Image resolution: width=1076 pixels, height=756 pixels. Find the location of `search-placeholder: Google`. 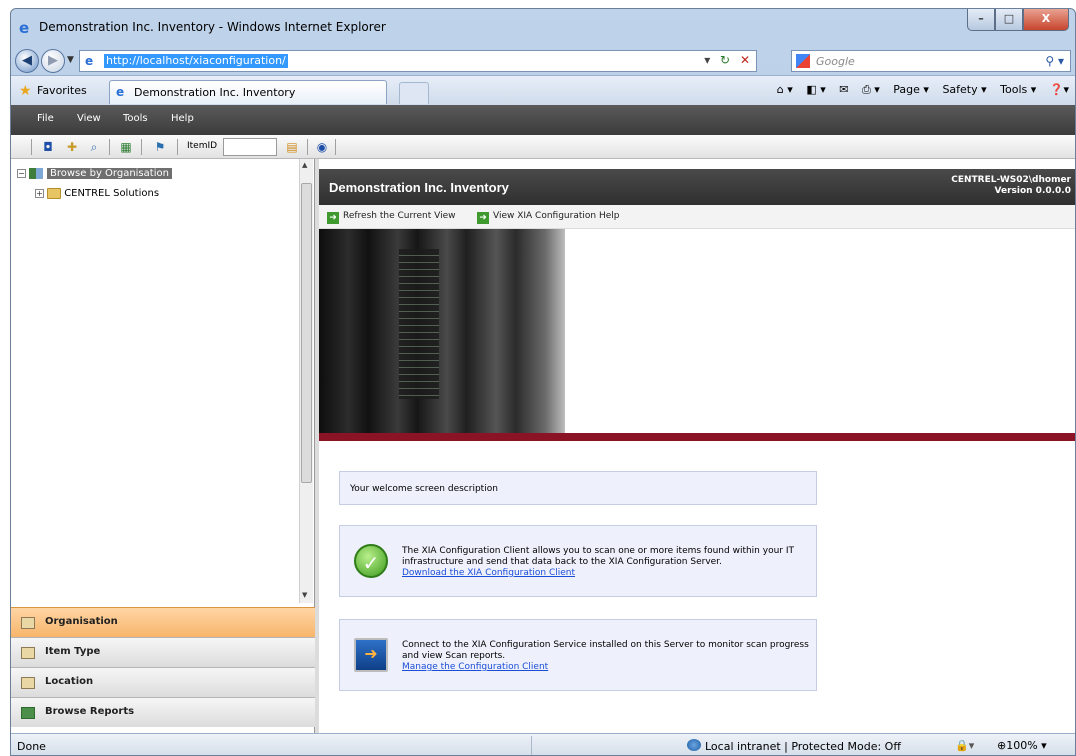

search-placeholder: Google is located at coordinates (835, 61).